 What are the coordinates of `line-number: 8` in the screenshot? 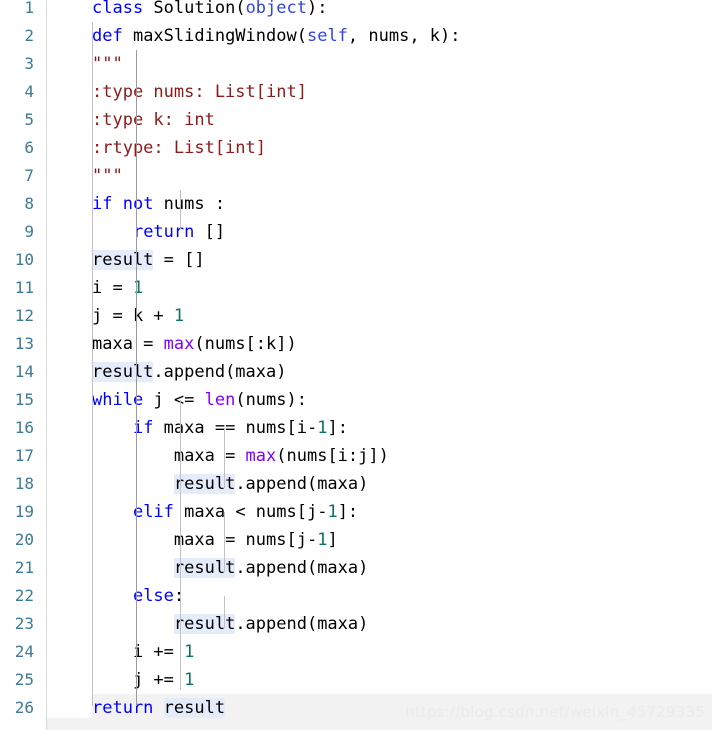 It's located at (29, 203).